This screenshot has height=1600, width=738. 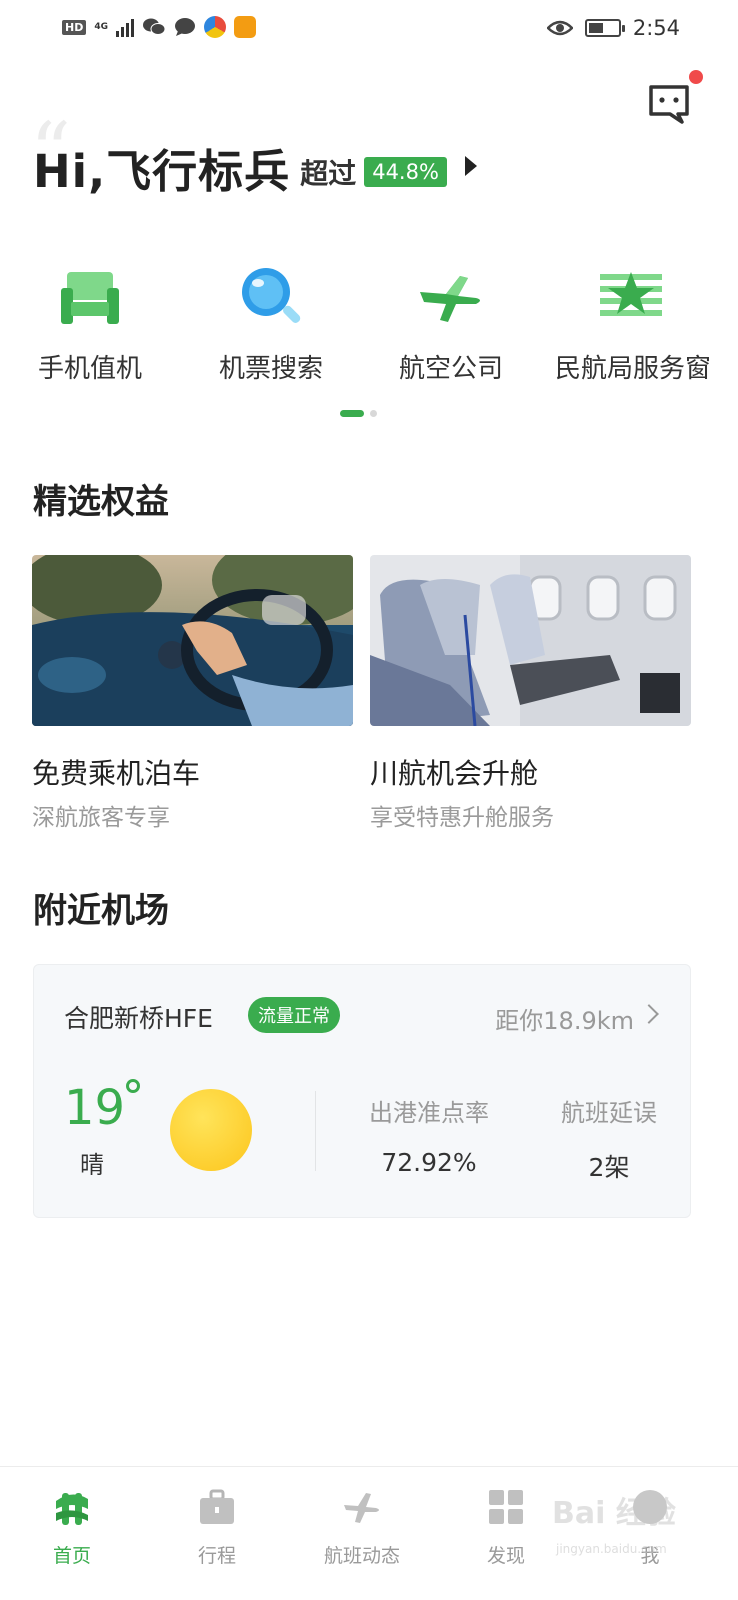 What do you see at coordinates (90, 297) in the screenshot?
I see `seat-icon` at bounding box center [90, 297].